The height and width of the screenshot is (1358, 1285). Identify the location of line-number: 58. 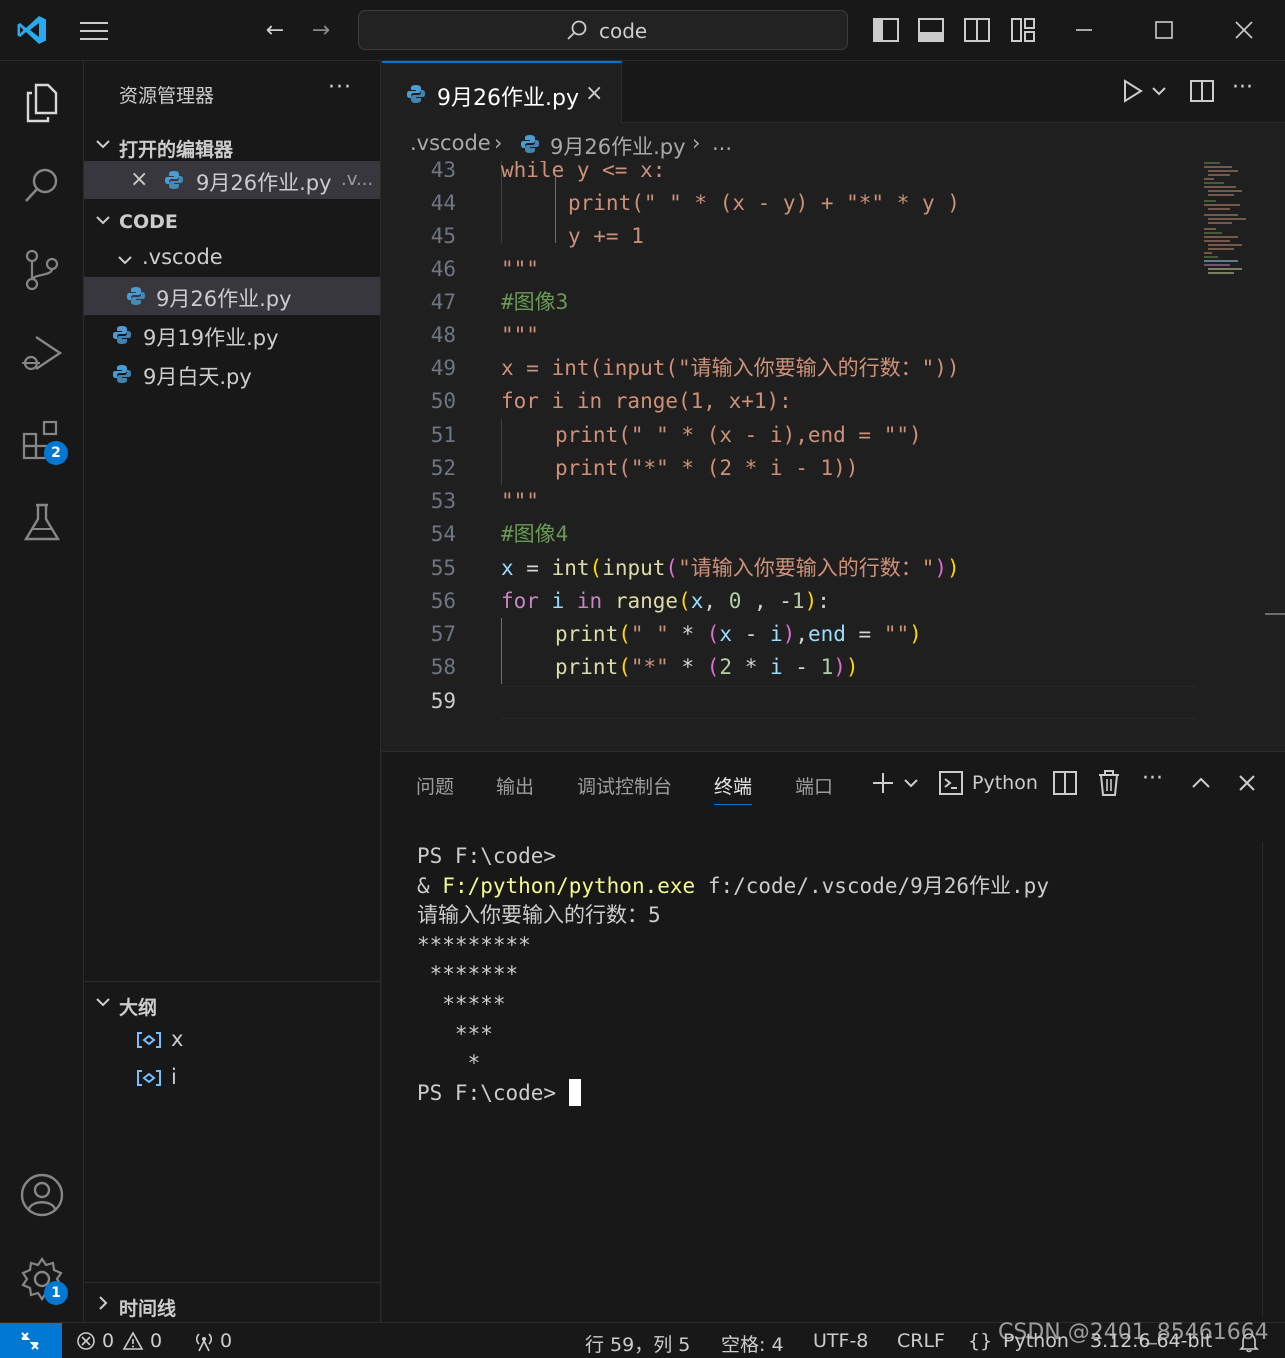
(443, 667).